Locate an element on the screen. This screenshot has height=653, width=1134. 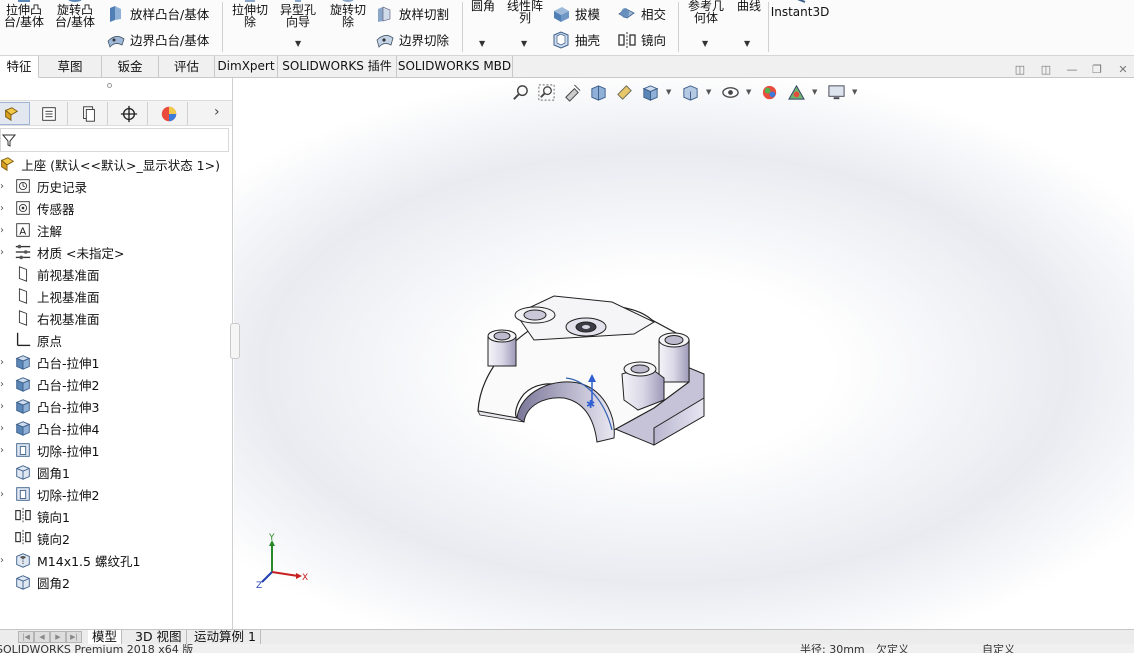
boundary-boss-button: 边界凸台/基体 is located at coordinates (157, 39).